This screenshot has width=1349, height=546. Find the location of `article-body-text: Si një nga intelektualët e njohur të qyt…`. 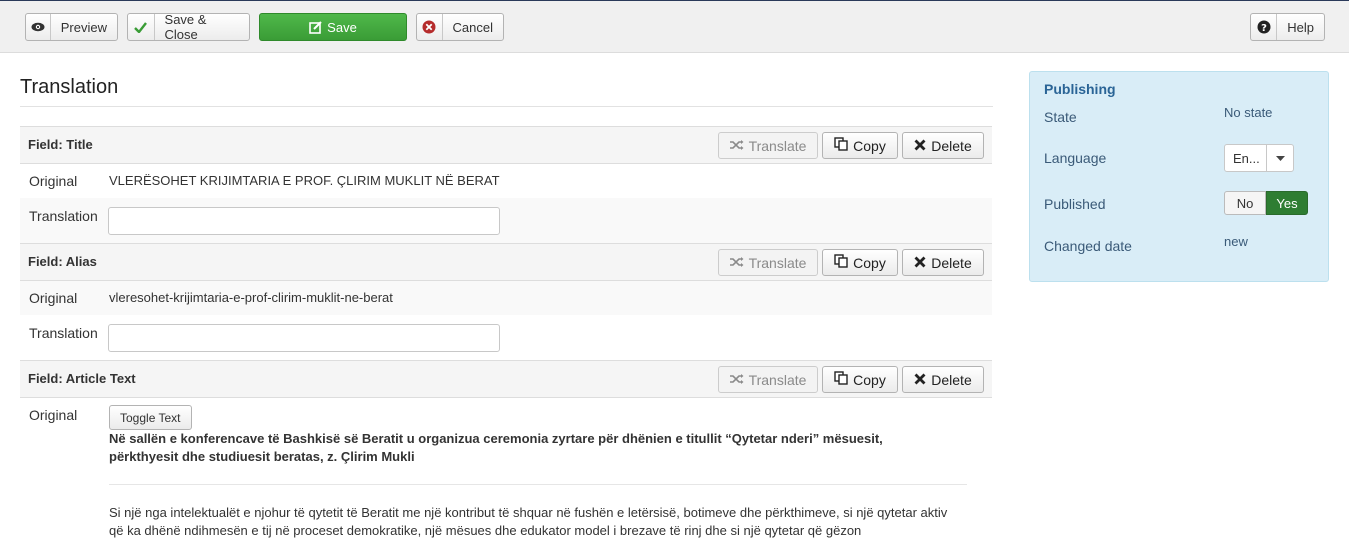

article-body-text: Si një nga intelektualët e njohur të qyt… is located at coordinates (528, 521).